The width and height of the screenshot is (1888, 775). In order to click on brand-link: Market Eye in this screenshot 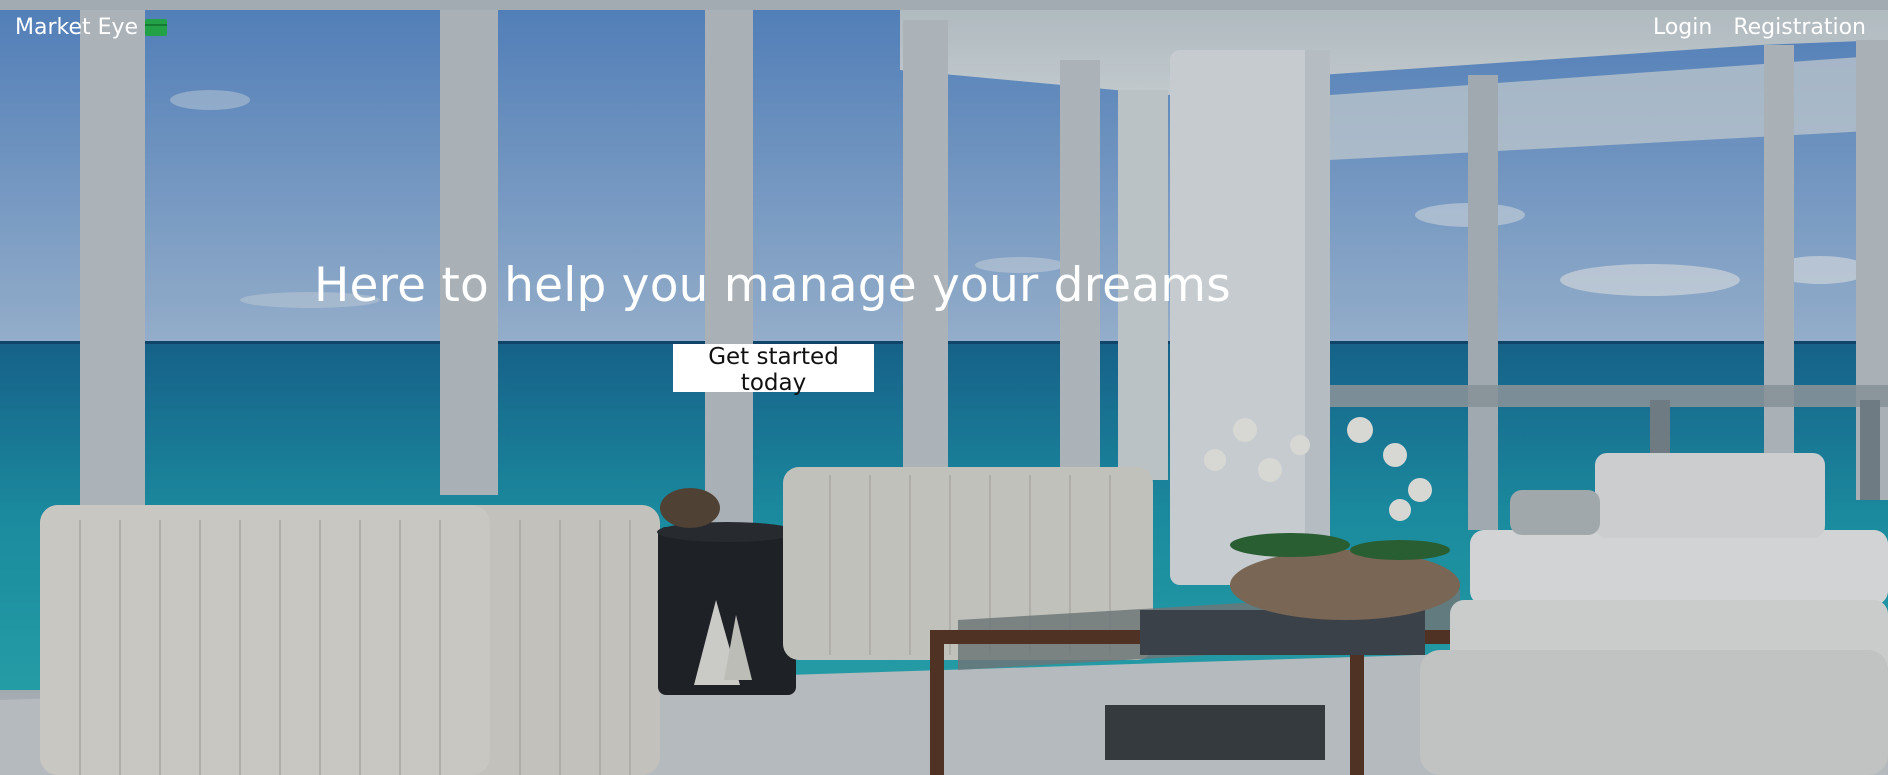, I will do `click(91, 27)`.